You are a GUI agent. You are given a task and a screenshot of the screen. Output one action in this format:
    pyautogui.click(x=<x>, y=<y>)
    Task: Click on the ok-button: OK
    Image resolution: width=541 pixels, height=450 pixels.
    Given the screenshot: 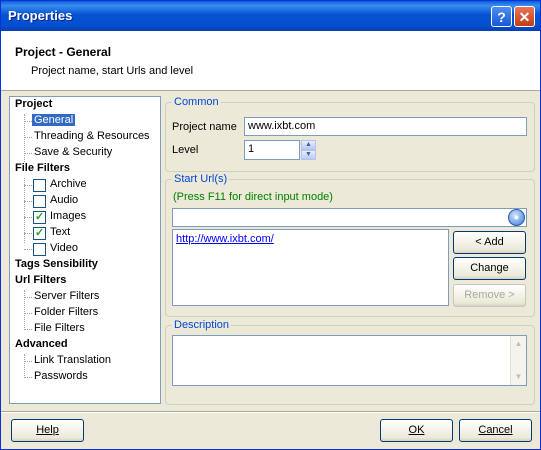 What is the action you would take?
    pyautogui.click(x=416, y=430)
    